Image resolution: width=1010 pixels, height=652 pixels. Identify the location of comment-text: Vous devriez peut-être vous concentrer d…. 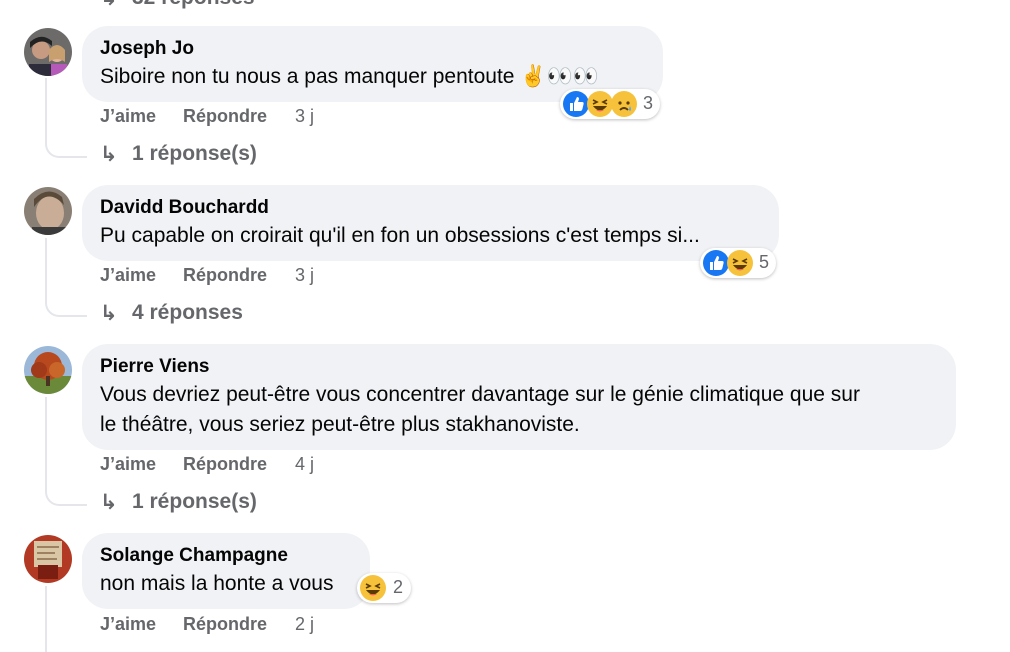
(480, 394).